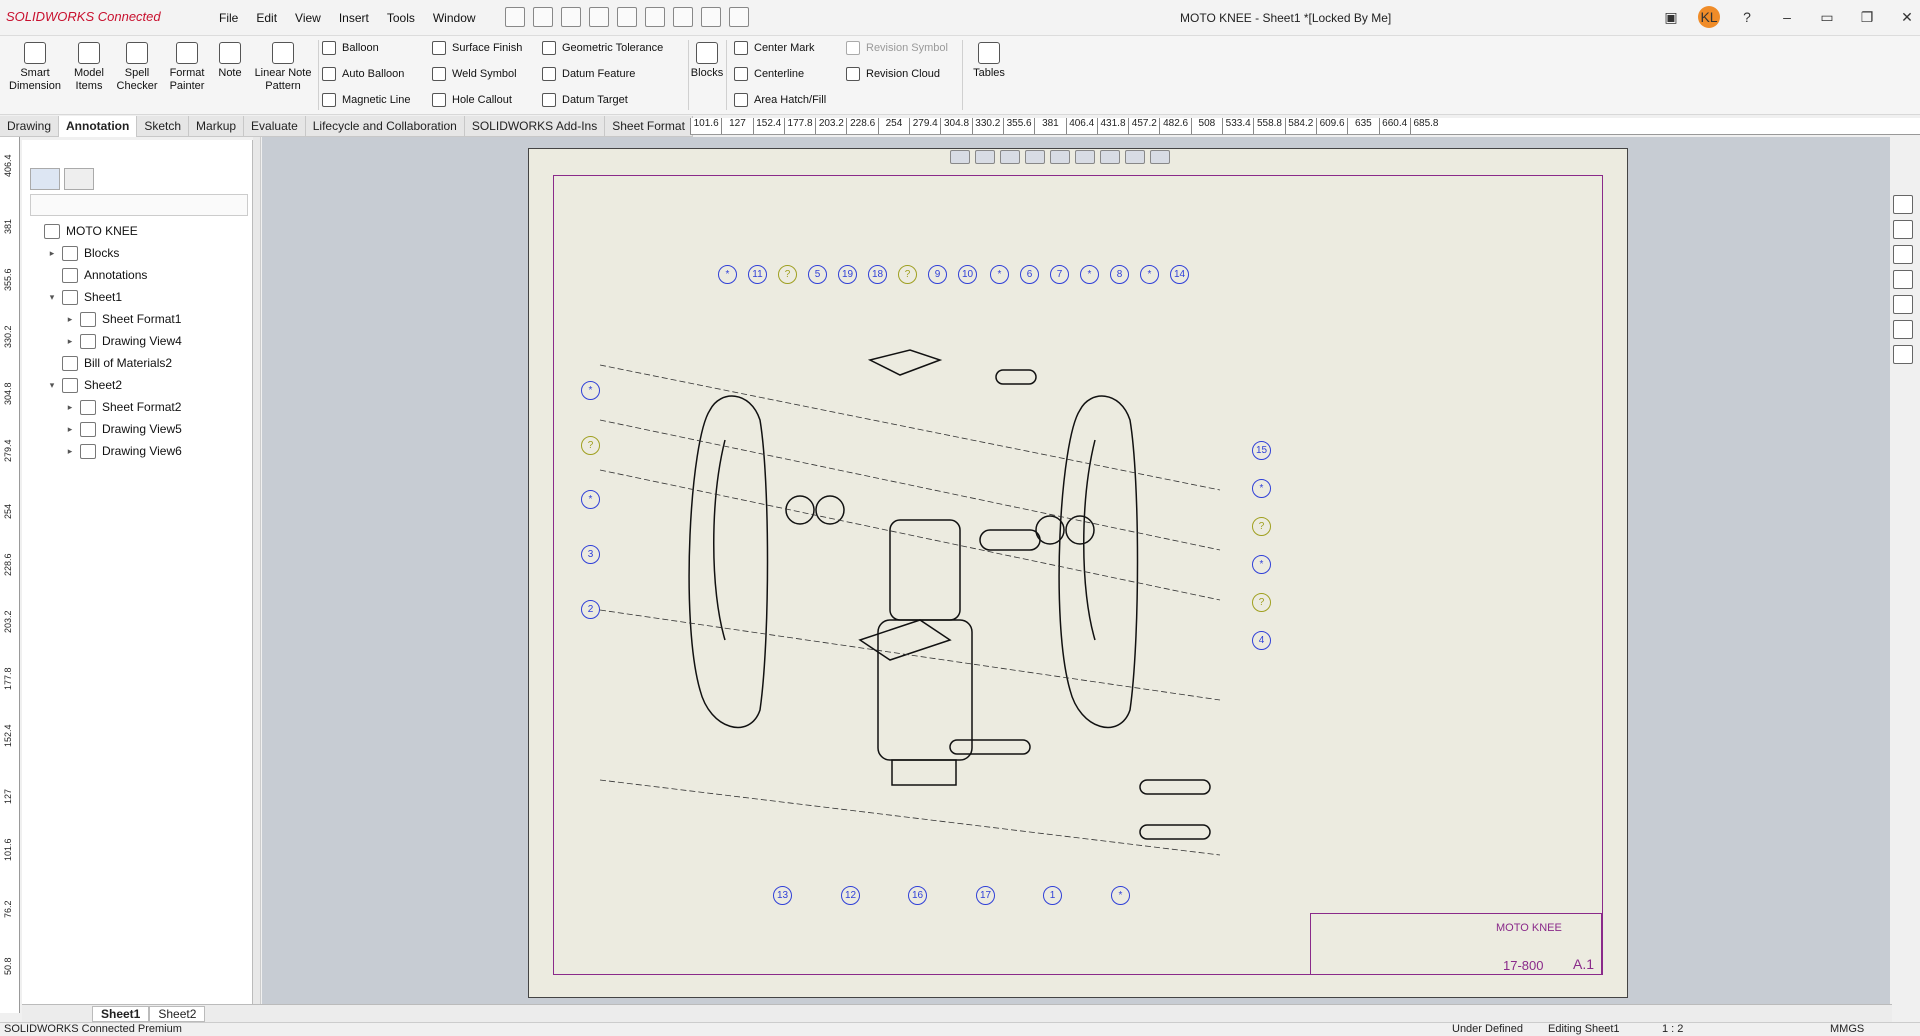 This screenshot has height=1036, width=1920. Describe the element at coordinates (535, 126) in the screenshot. I see `tab-solidworks-add-ins: SOLIDWORKS Add-Ins` at that location.